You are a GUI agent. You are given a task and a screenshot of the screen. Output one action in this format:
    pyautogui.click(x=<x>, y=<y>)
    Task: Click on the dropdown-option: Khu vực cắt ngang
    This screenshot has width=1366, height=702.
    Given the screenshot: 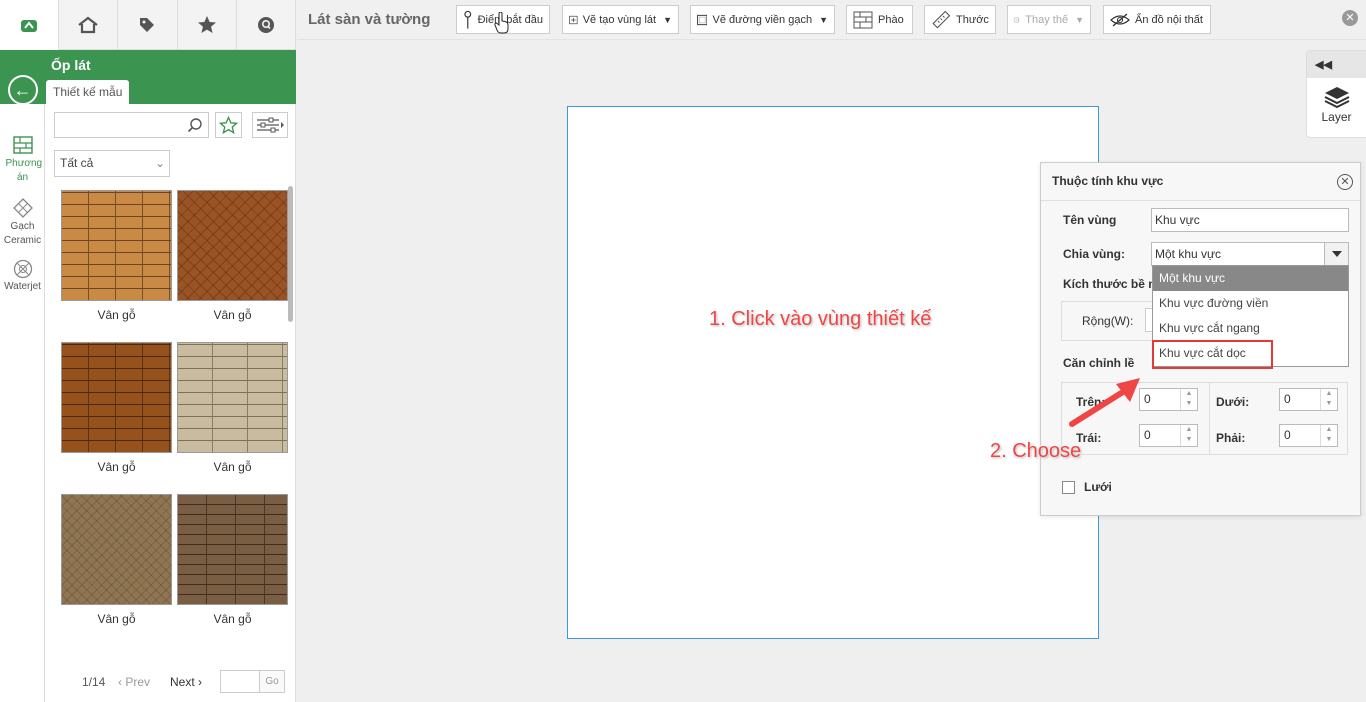 What is the action you would take?
    pyautogui.click(x=1250, y=328)
    